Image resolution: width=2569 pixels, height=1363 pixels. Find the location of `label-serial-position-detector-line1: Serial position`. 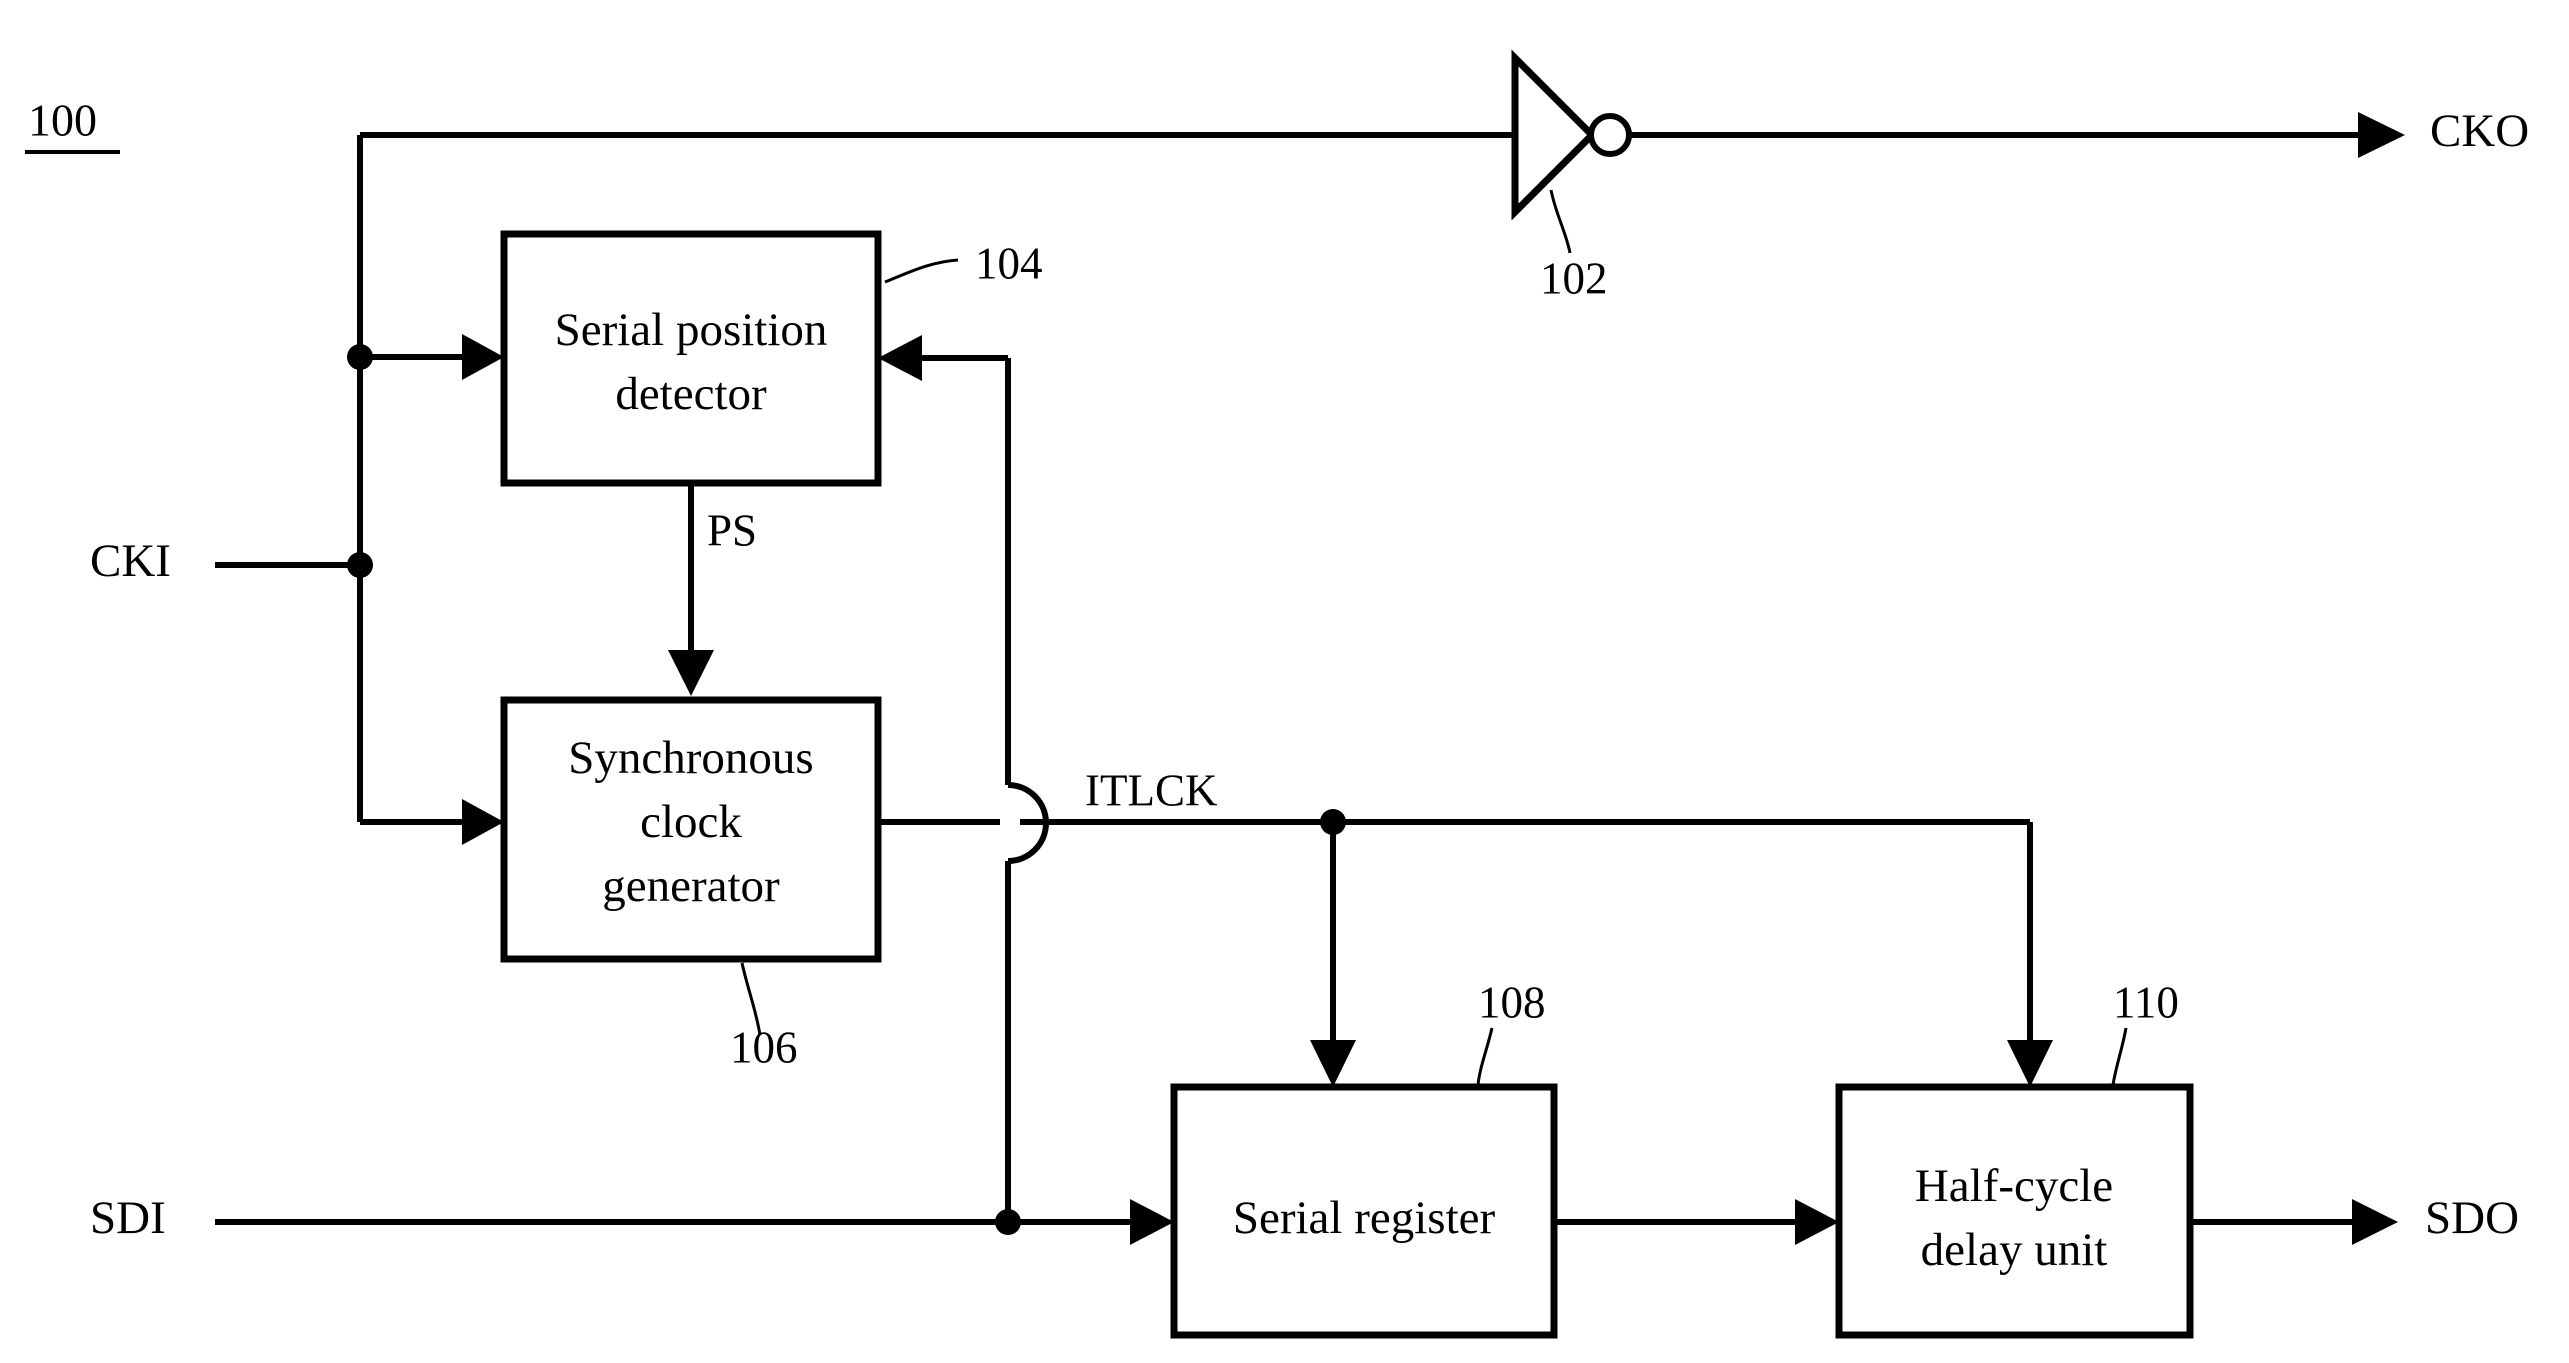

label-serial-position-detector-line1: Serial position is located at coordinates (691, 330).